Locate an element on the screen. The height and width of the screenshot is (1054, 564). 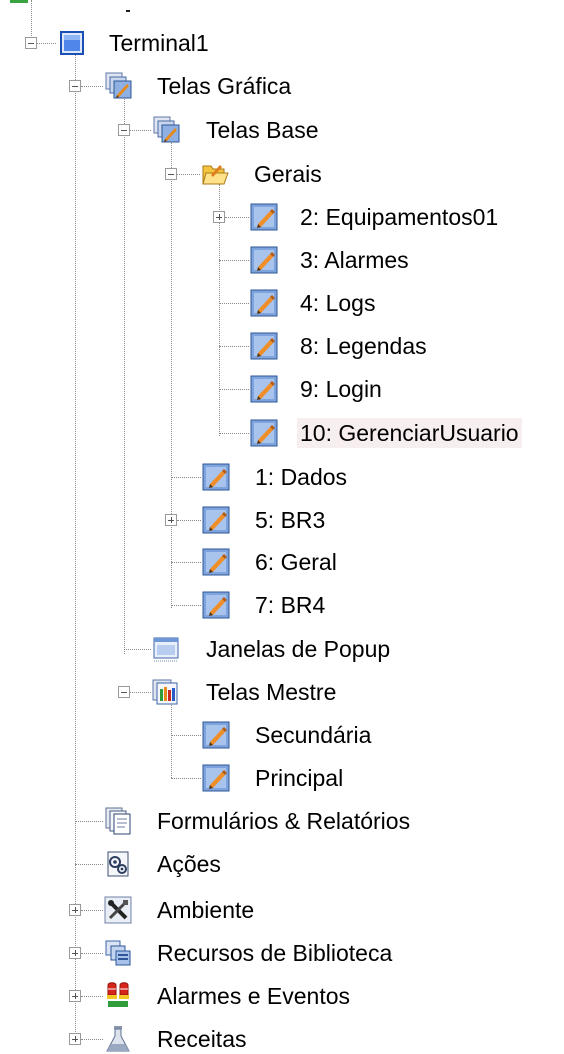
tree-node-screen: 3: Alarmes is located at coordinates (354, 260).